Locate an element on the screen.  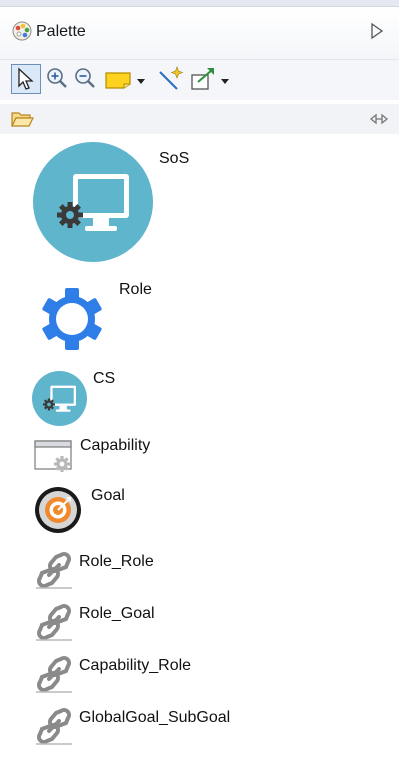
palette-entry-goal: Goal is located at coordinates (134, 510).